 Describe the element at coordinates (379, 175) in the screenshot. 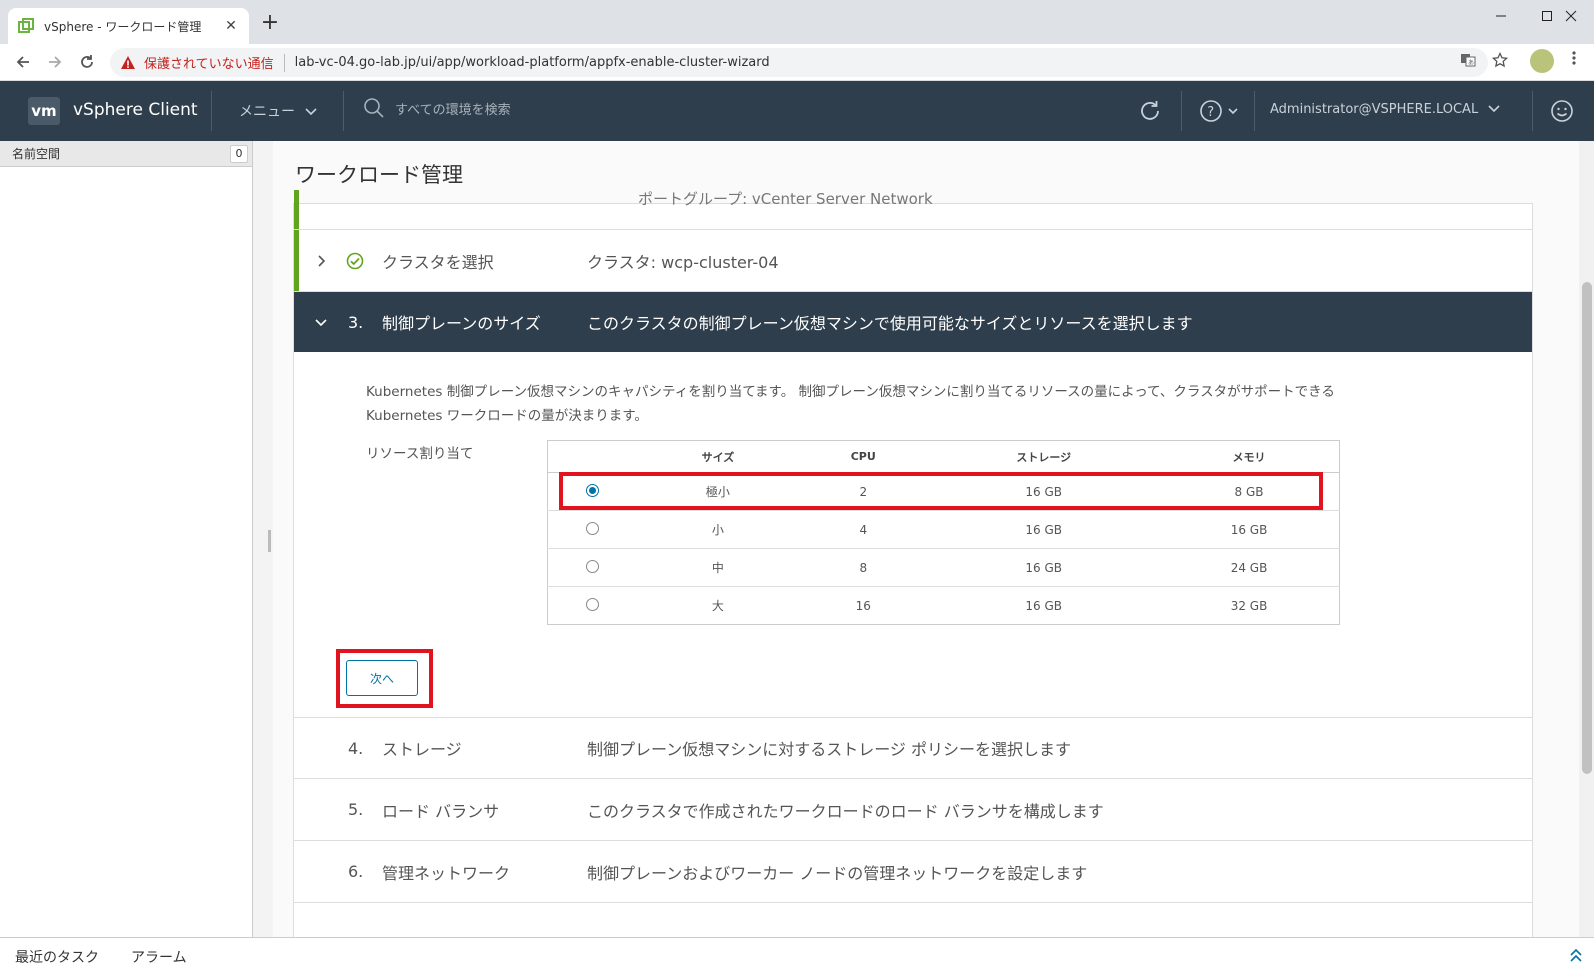

I see `page-title: ワークロード管理` at that location.